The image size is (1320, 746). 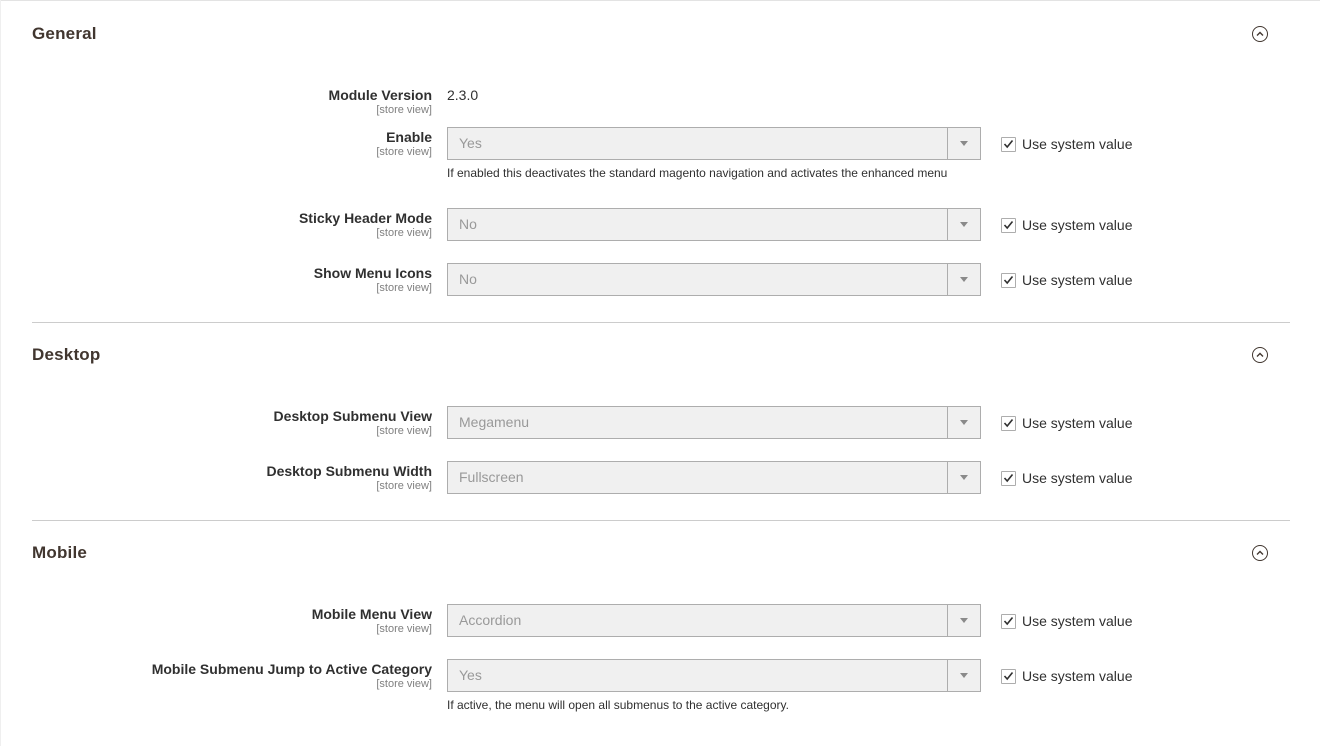 What do you see at coordinates (660, 0) in the screenshot?
I see `top-border` at bounding box center [660, 0].